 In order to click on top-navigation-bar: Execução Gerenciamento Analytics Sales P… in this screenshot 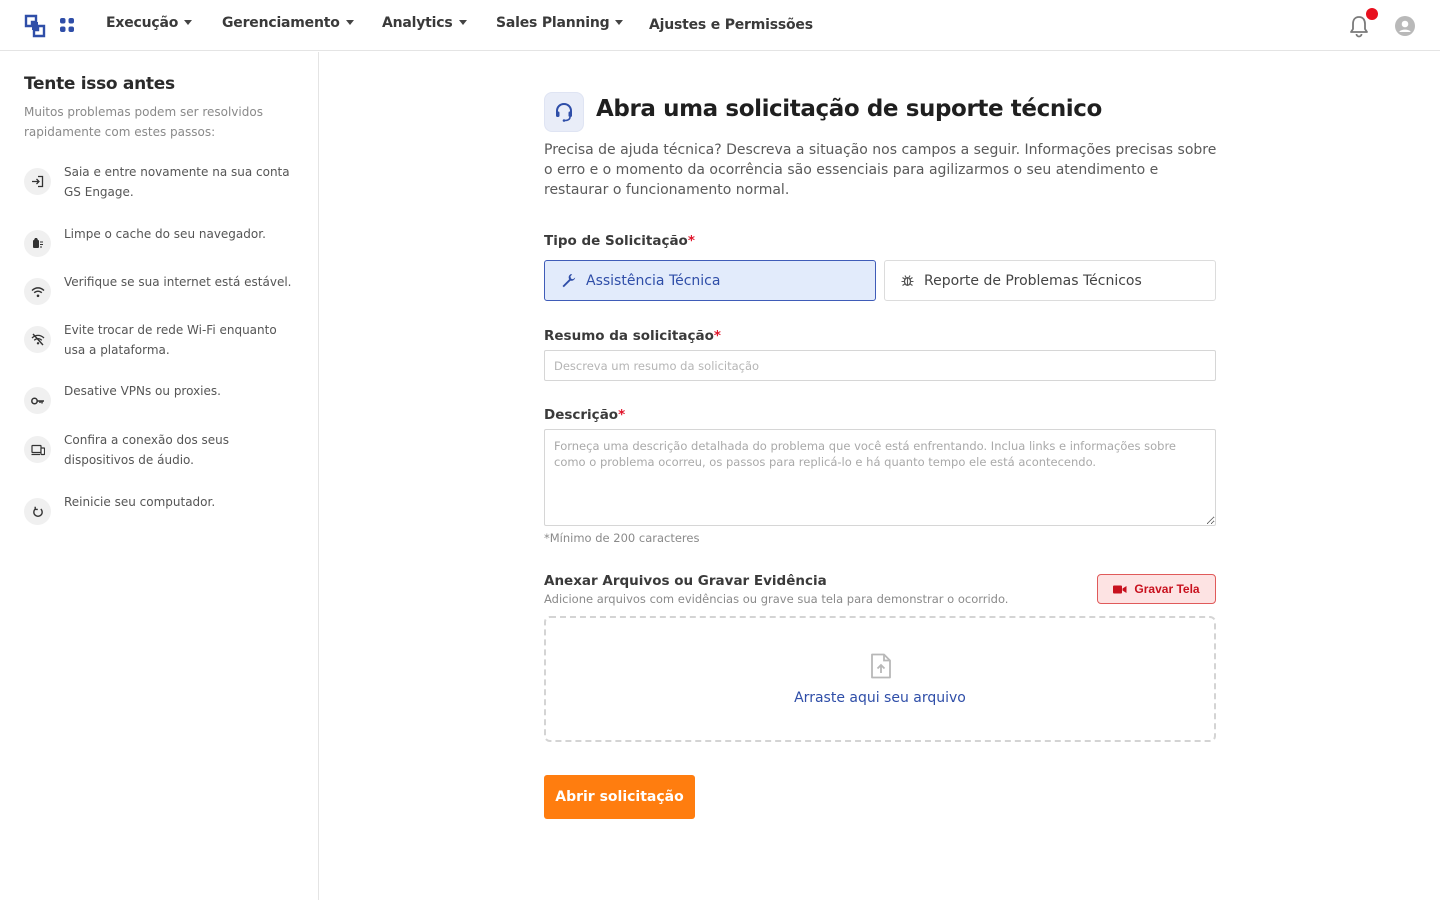, I will do `click(720, 25)`.